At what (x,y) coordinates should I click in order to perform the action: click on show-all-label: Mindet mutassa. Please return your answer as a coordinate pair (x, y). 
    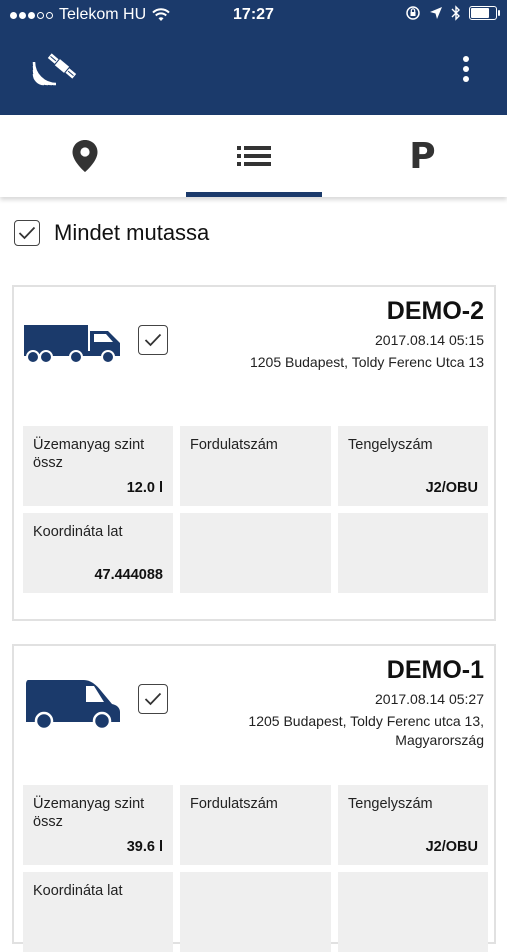
    Looking at the image, I should click on (132, 232).